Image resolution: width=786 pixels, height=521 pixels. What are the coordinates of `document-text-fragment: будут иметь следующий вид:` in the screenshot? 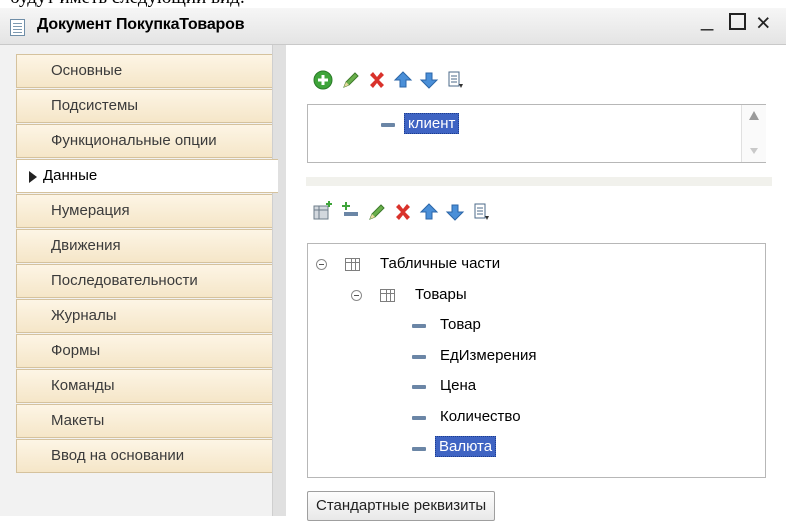 It's located at (393, 4).